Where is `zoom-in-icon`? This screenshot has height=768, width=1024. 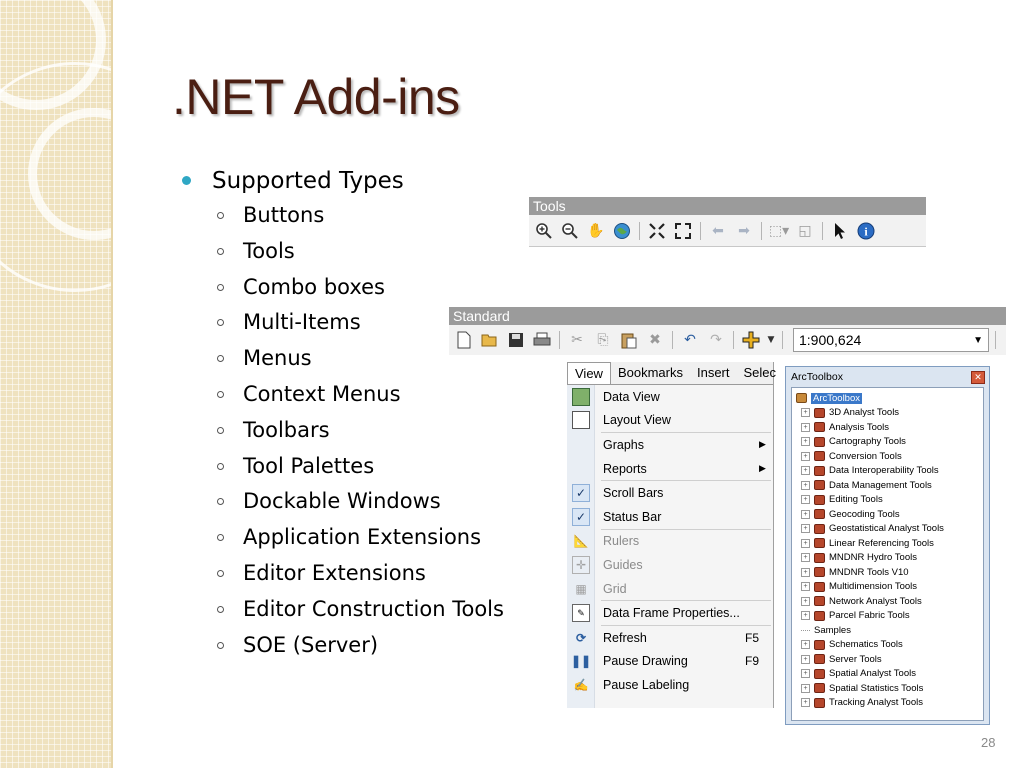 zoom-in-icon is located at coordinates (544, 231).